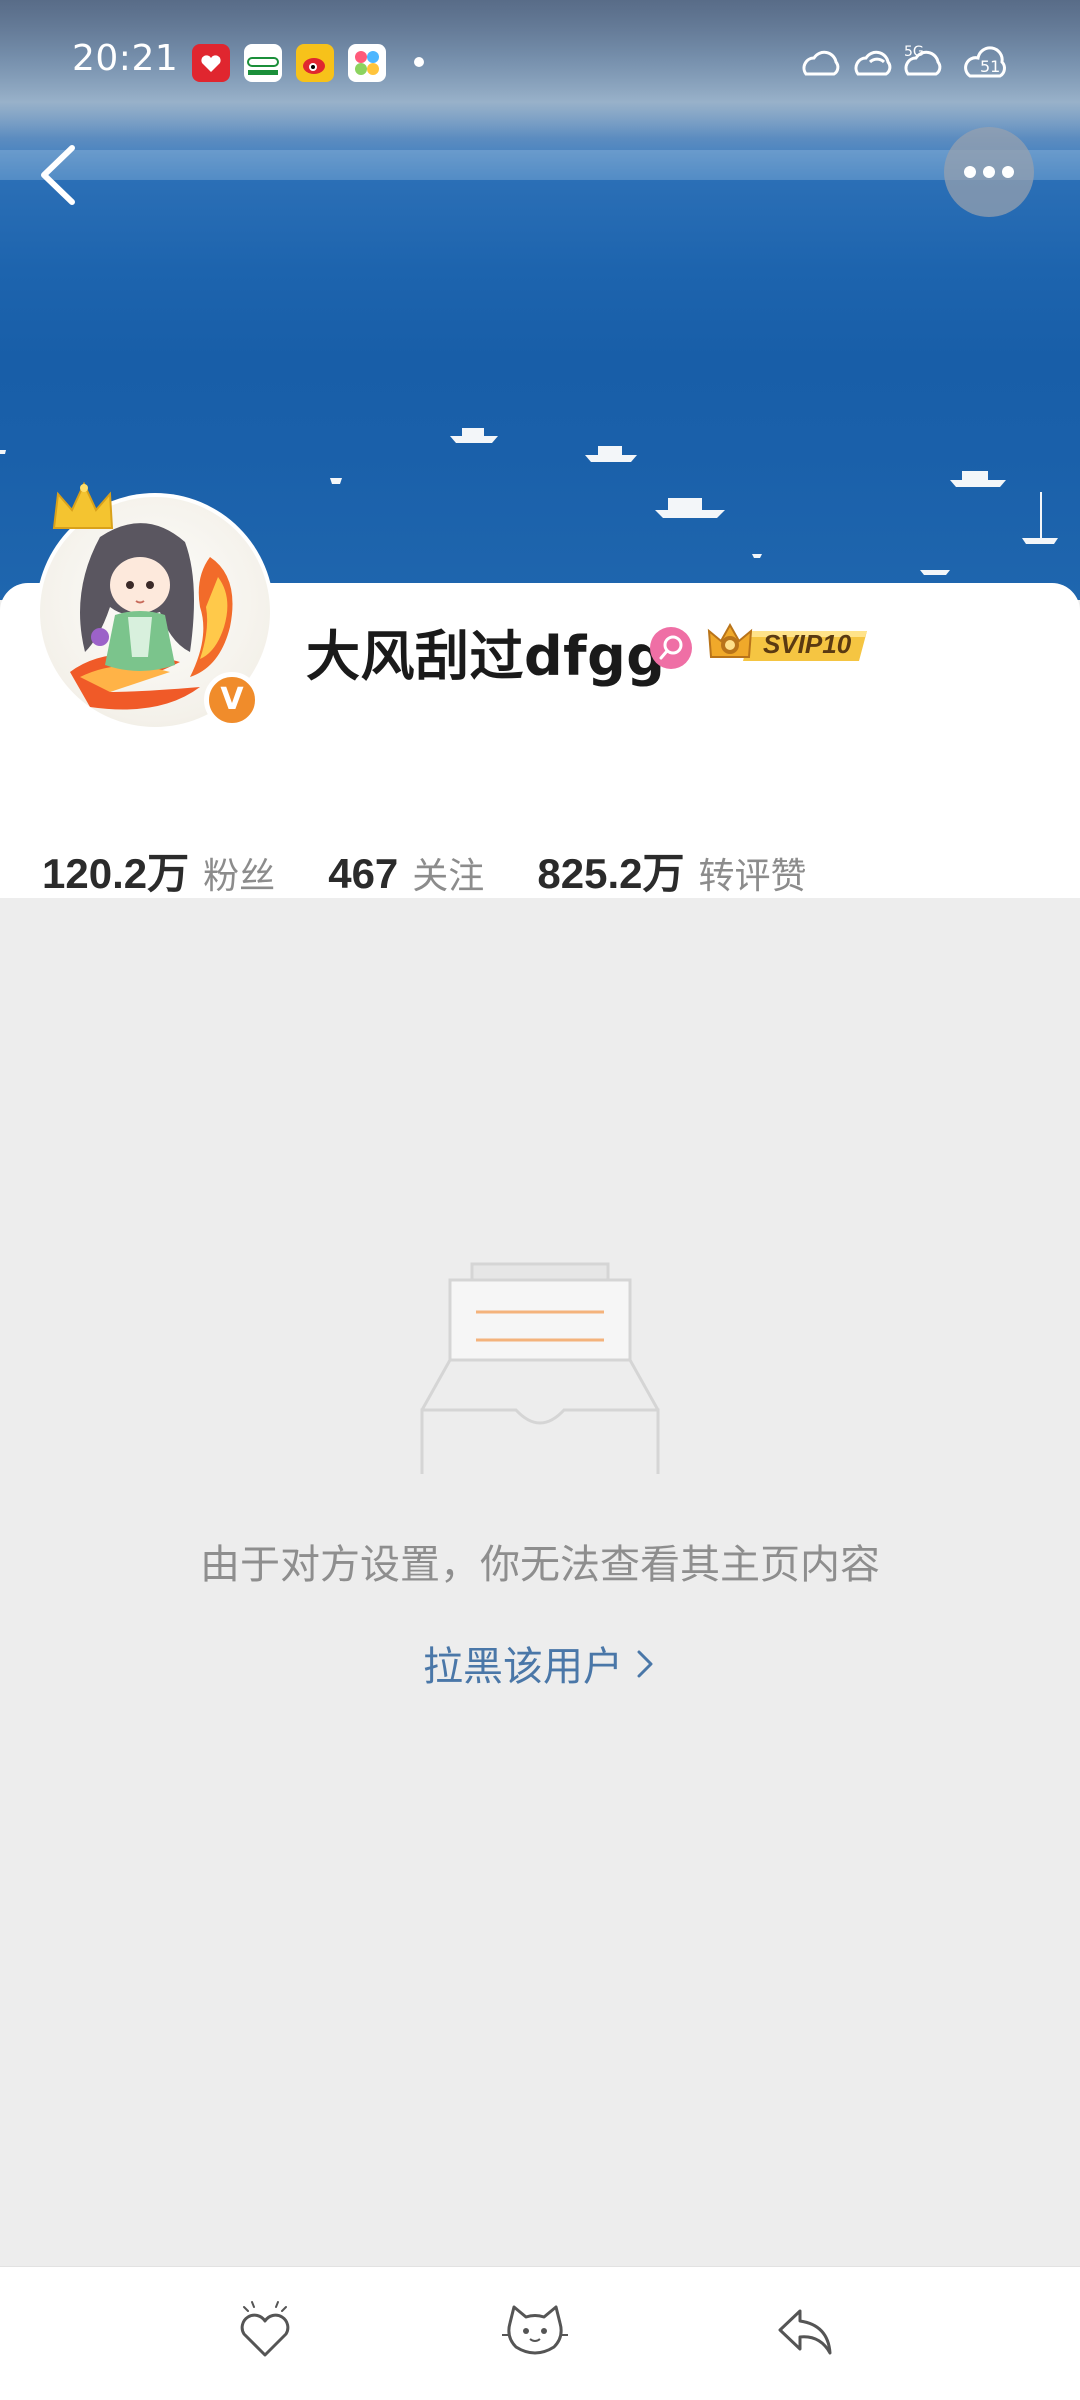 The height and width of the screenshot is (2400, 1080). I want to click on stat-following: 467 关注, so click(406, 873).